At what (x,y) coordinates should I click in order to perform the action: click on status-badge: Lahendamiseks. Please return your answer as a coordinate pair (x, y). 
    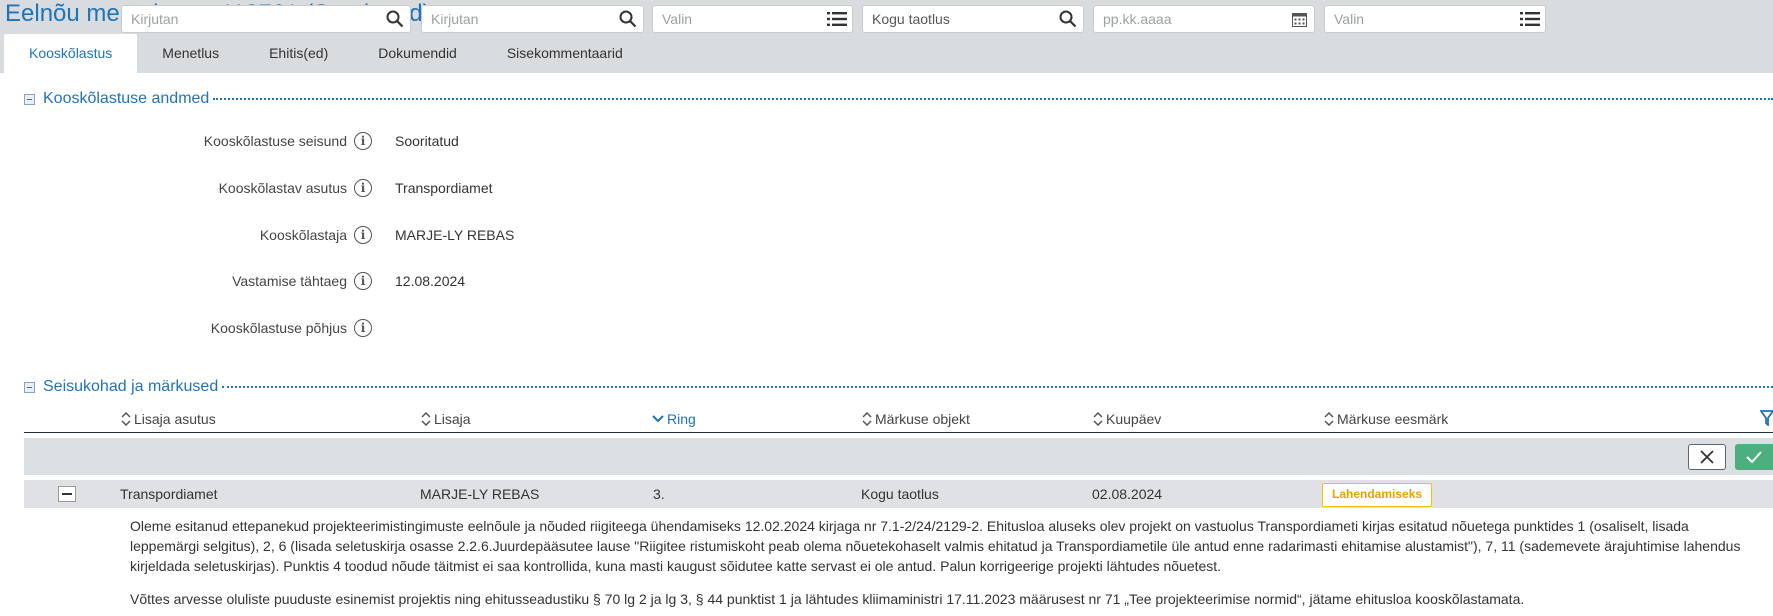
    Looking at the image, I should click on (1377, 495).